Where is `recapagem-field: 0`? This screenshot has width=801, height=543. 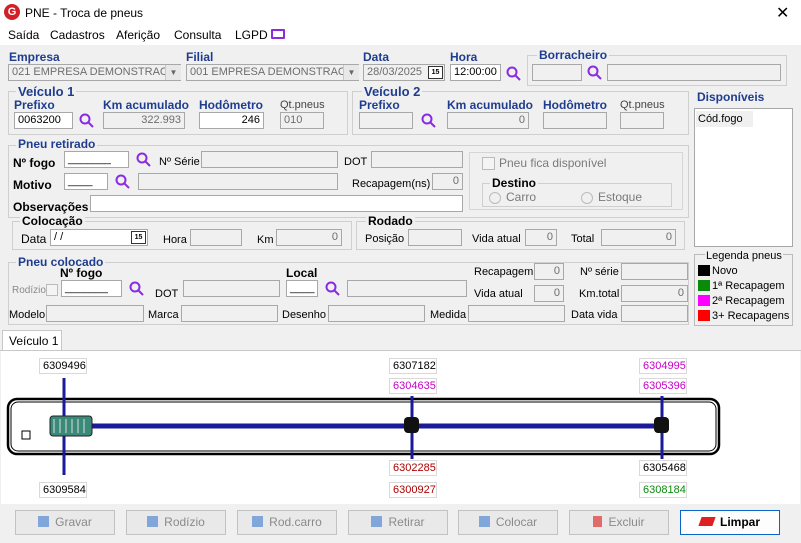 recapagem-field: 0 is located at coordinates (447, 181).